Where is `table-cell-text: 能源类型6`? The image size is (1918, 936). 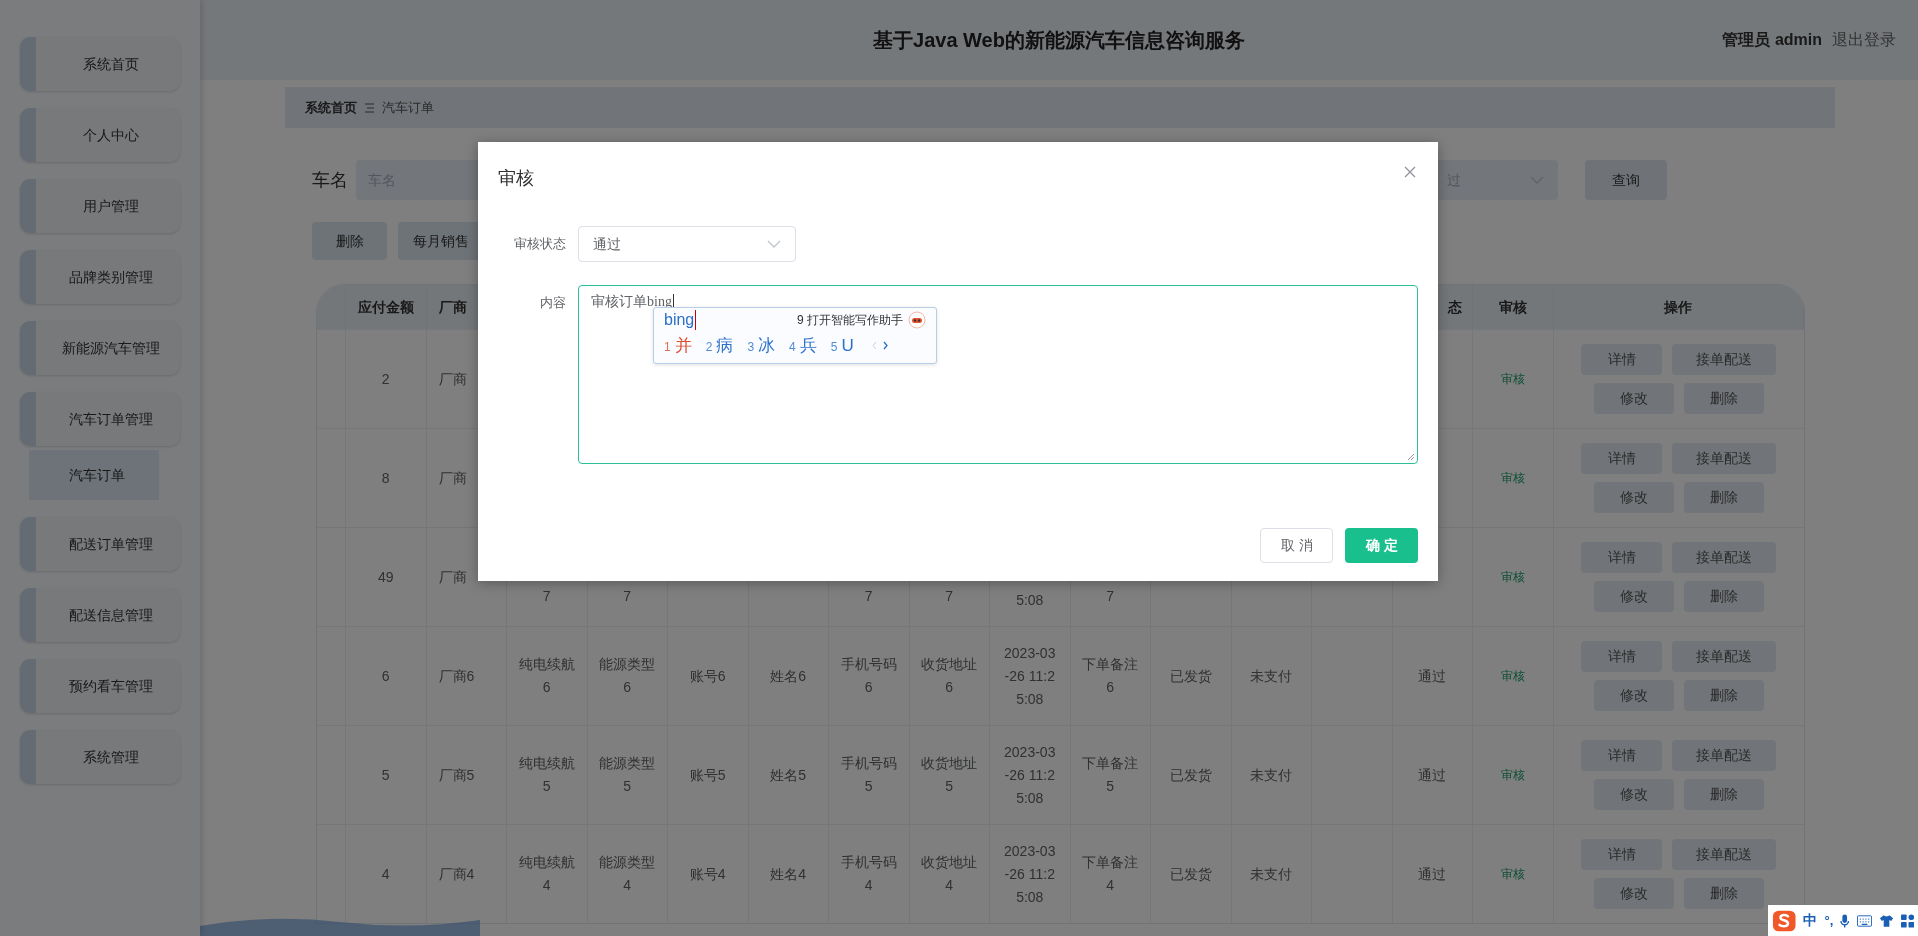 table-cell-text: 能源类型6 is located at coordinates (627, 676).